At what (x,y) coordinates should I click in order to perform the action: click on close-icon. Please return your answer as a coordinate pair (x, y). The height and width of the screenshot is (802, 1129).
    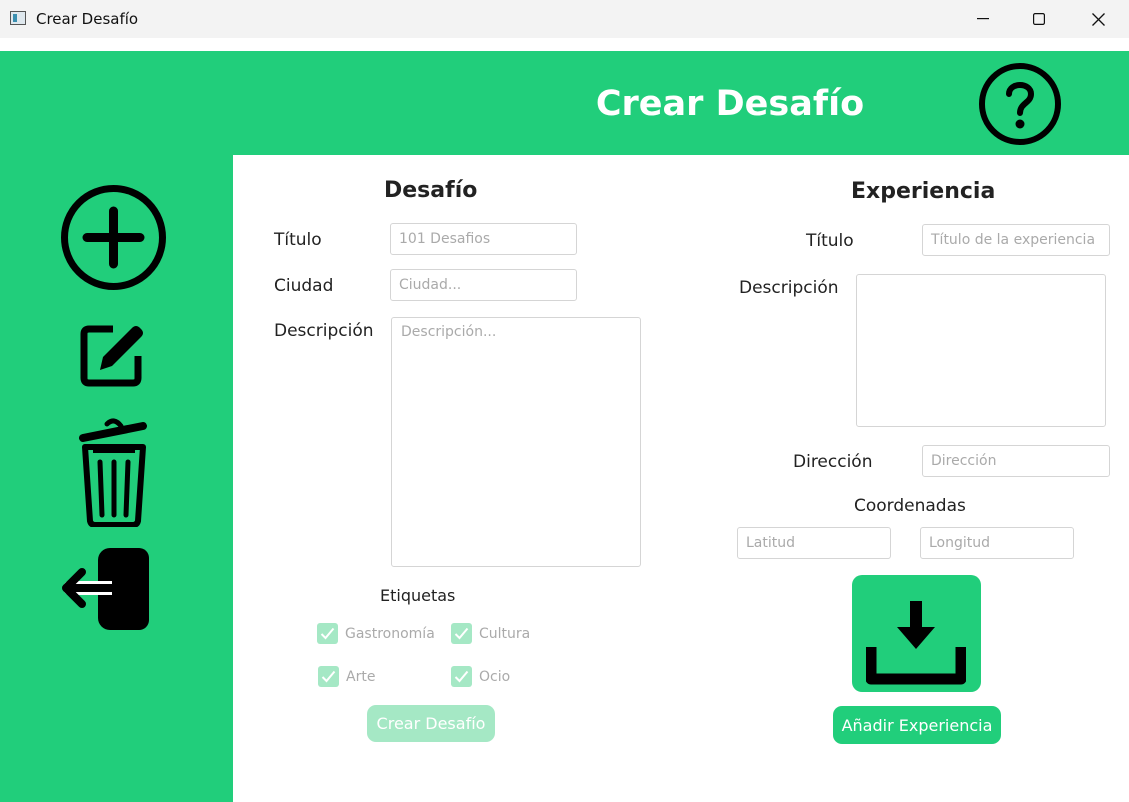
    Looking at the image, I should click on (1098, 19).